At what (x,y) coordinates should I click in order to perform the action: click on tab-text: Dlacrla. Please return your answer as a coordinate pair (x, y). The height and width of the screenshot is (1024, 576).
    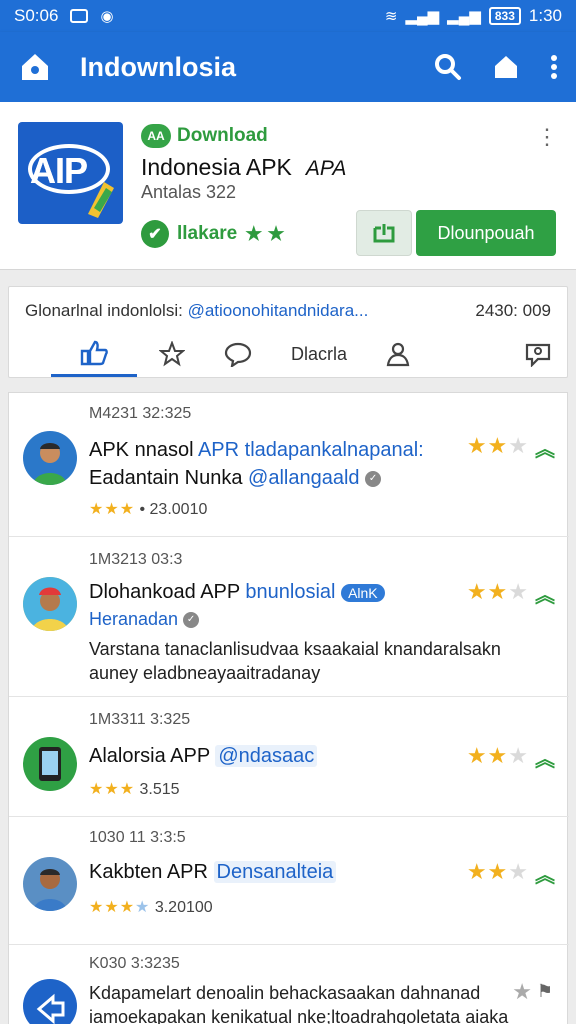
    Looking at the image, I should click on (319, 354).